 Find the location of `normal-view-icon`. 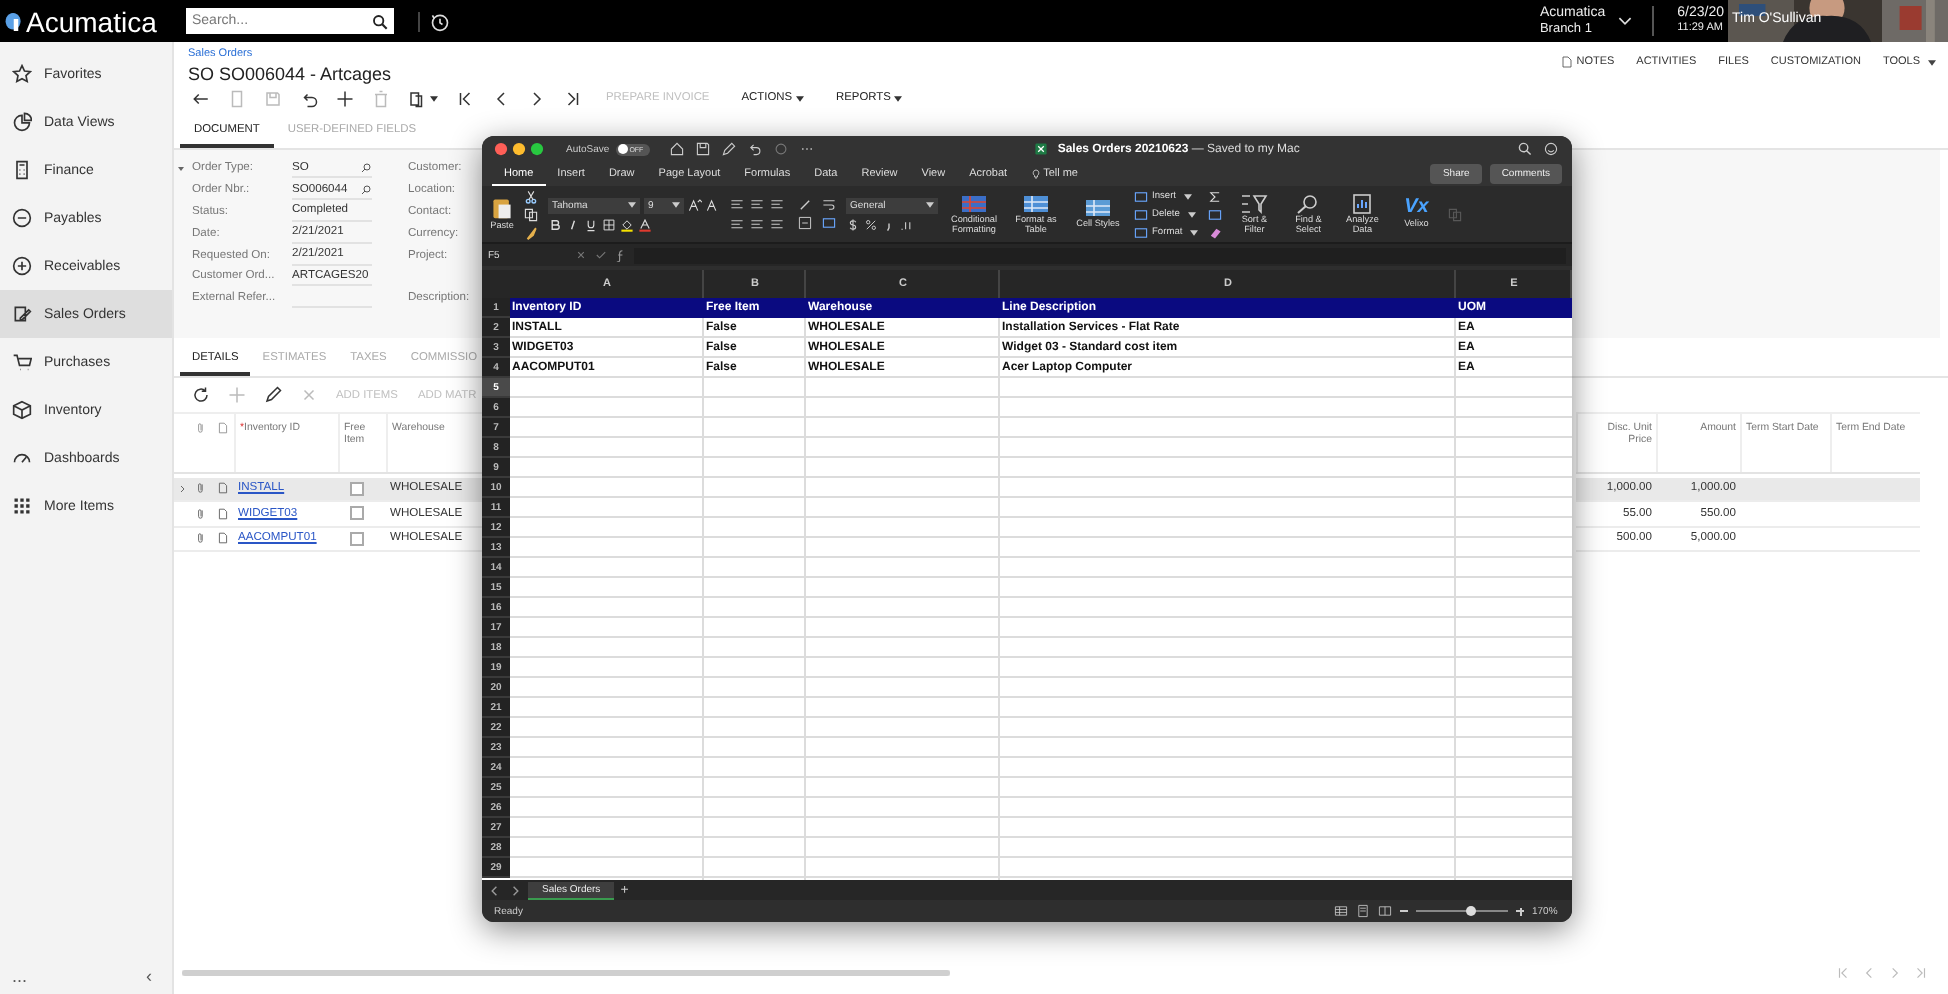

normal-view-icon is located at coordinates (1341, 911).